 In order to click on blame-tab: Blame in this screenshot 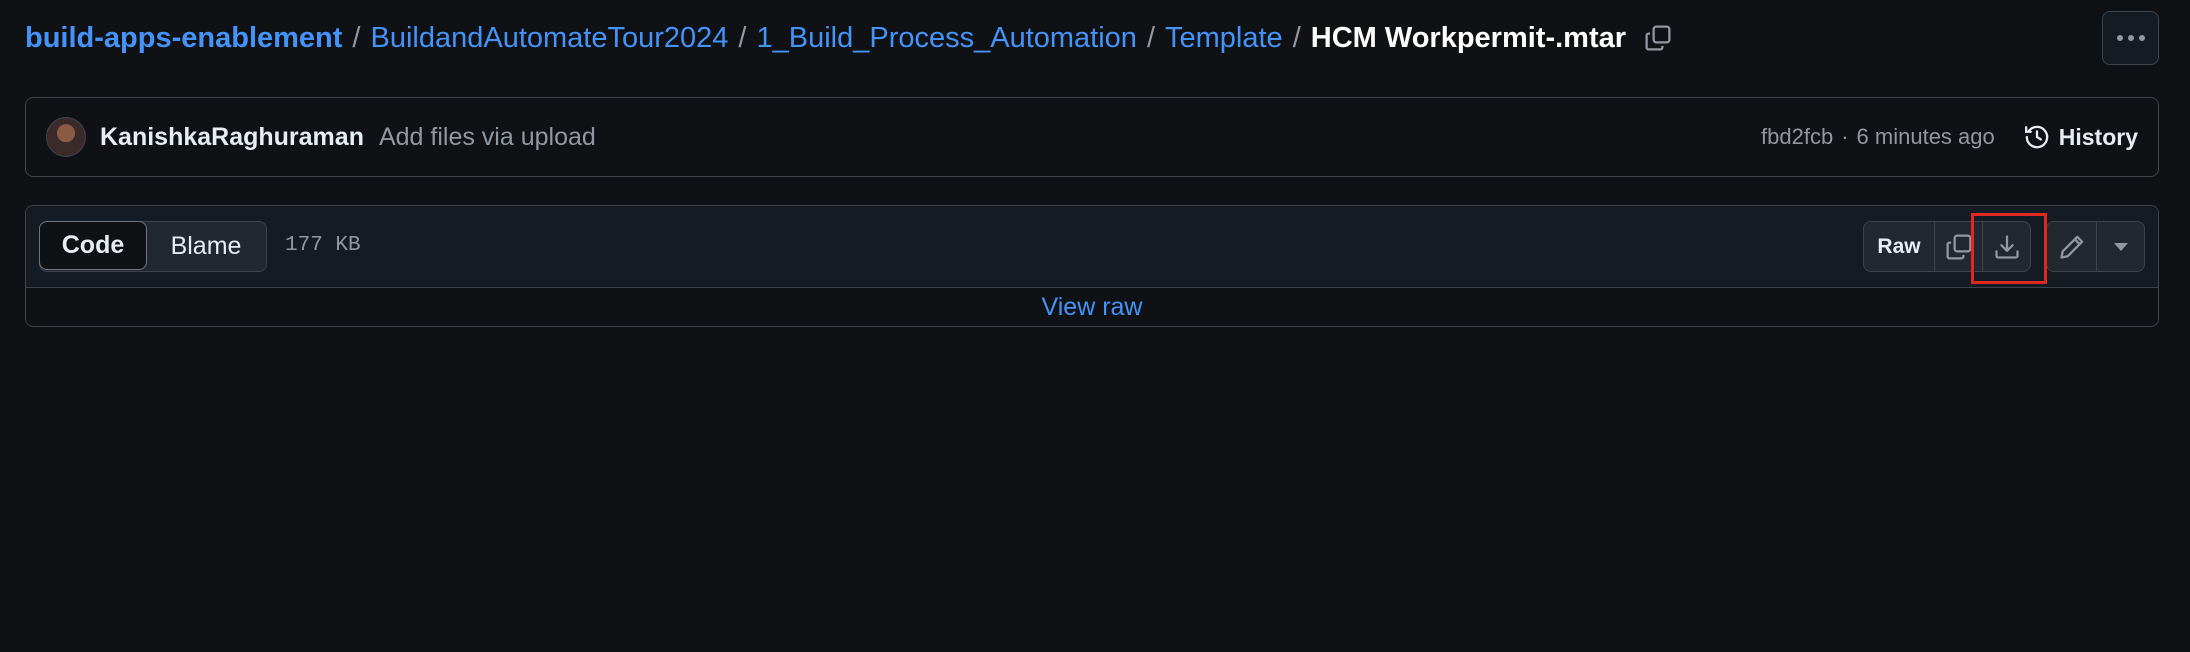, I will do `click(206, 246)`.